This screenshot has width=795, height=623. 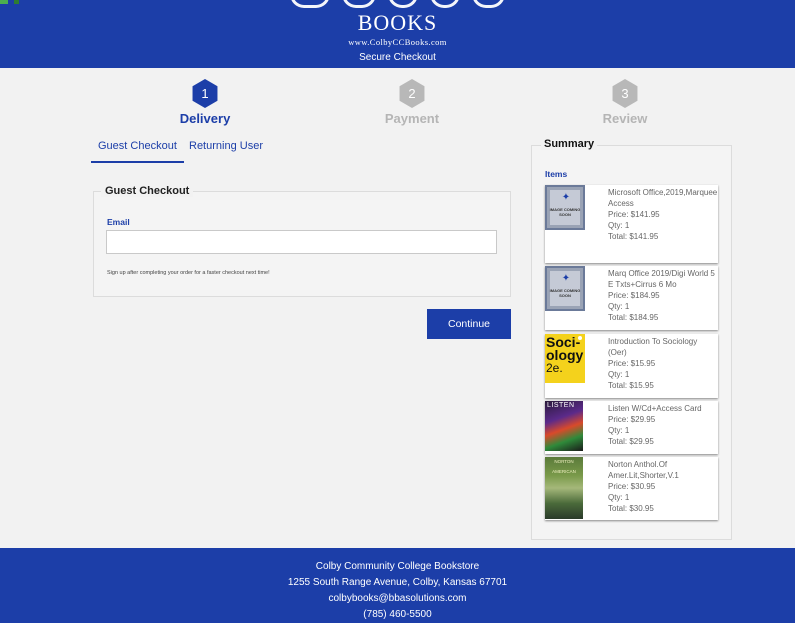 What do you see at coordinates (469, 324) in the screenshot?
I see `continue-button: Continue` at bounding box center [469, 324].